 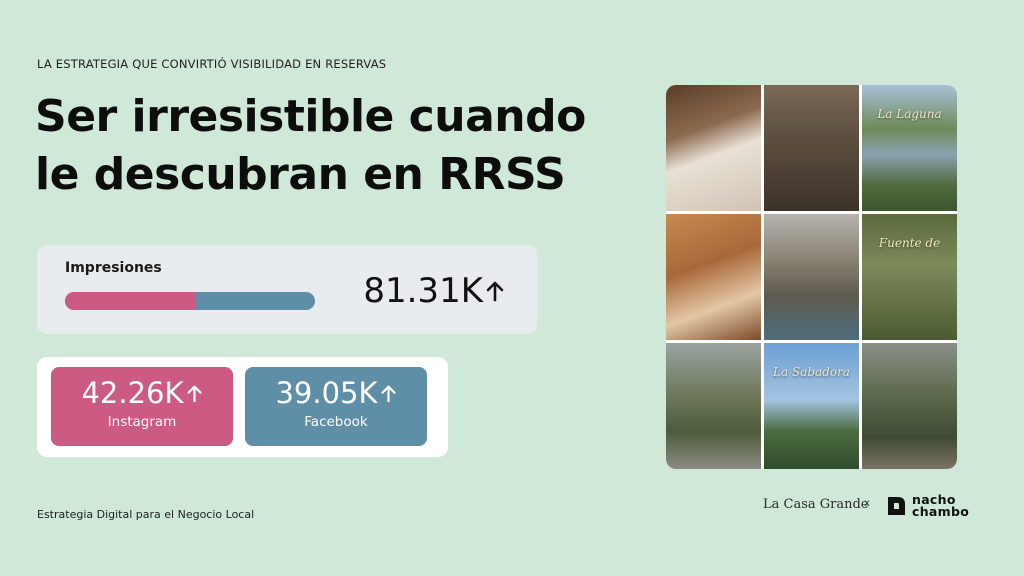 I want to click on facebook-value-row: 39.05K, so click(x=336, y=393).